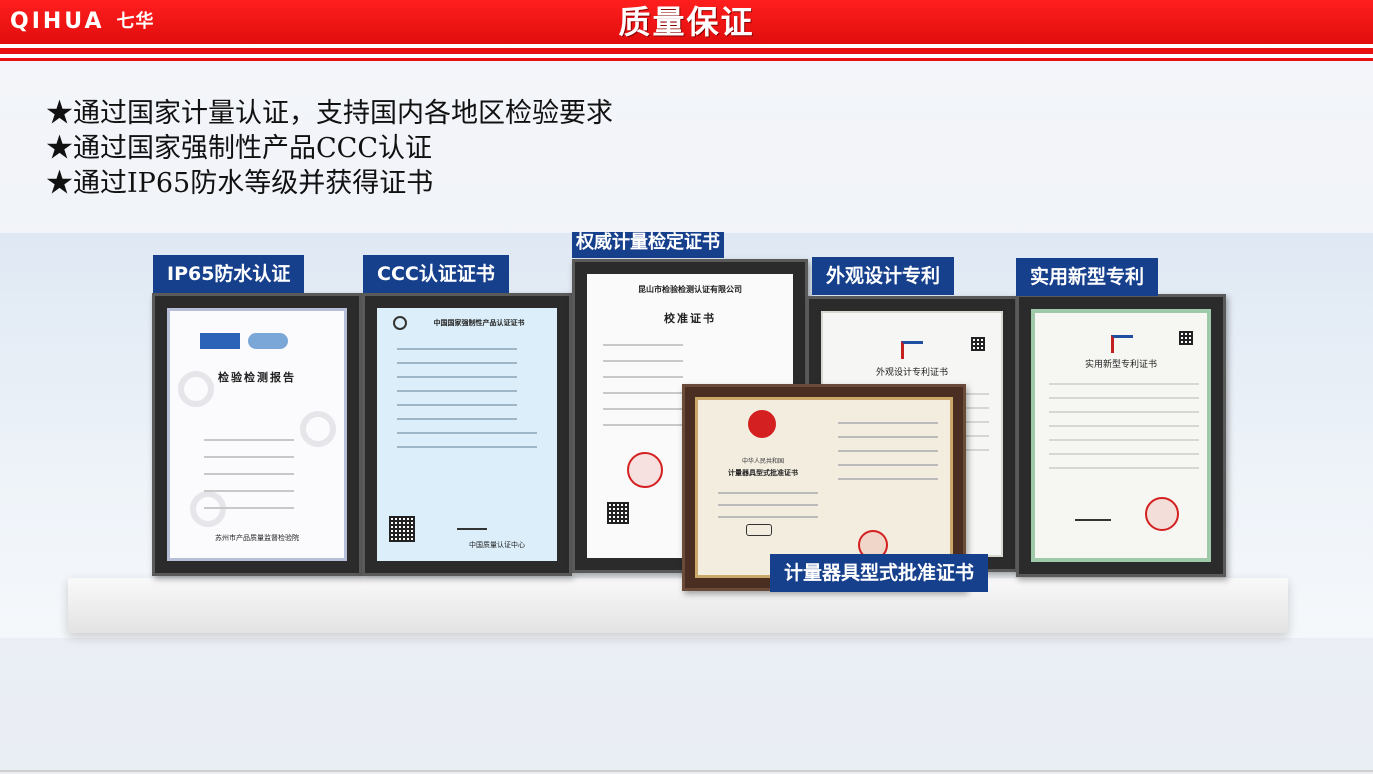 This screenshot has width=1373, height=774. I want to click on label-design-patent: 外观设计专利, so click(883, 276).